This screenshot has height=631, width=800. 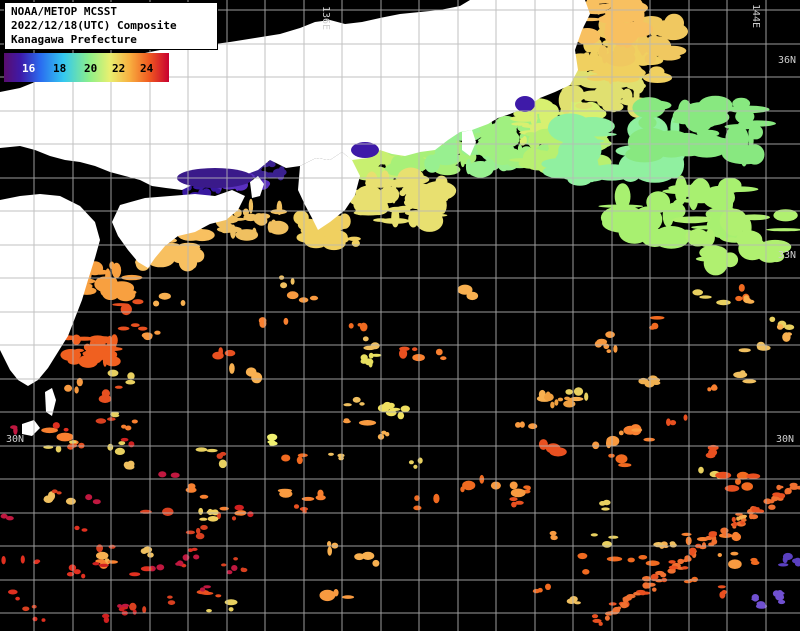 What do you see at coordinates (785, 439) in the screenshot?
I see `lat-label-30n-right: 30N` at bounding box center [785, 439].